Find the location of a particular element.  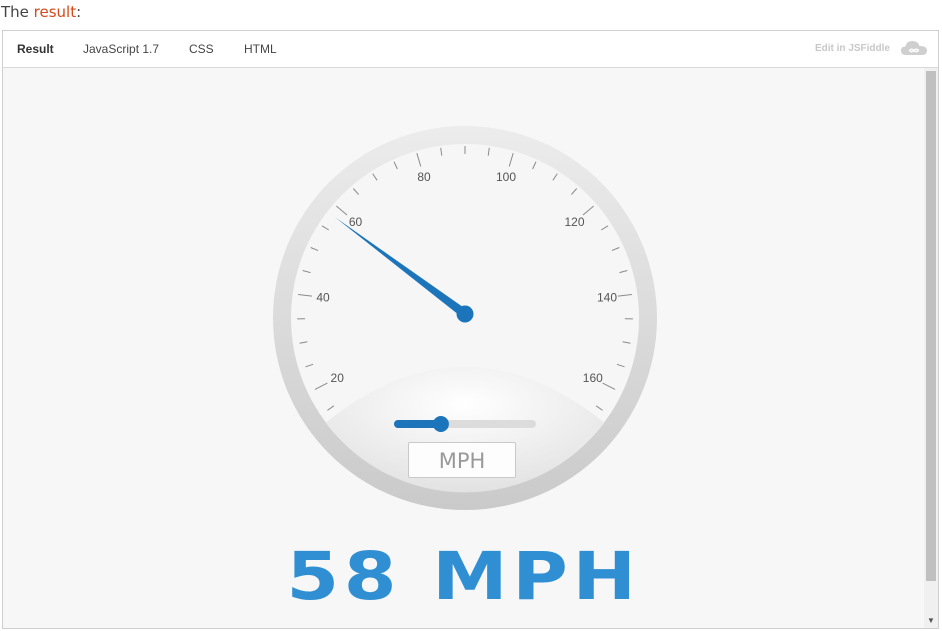

tab-css: CSS is located at coordinates (201, 49).